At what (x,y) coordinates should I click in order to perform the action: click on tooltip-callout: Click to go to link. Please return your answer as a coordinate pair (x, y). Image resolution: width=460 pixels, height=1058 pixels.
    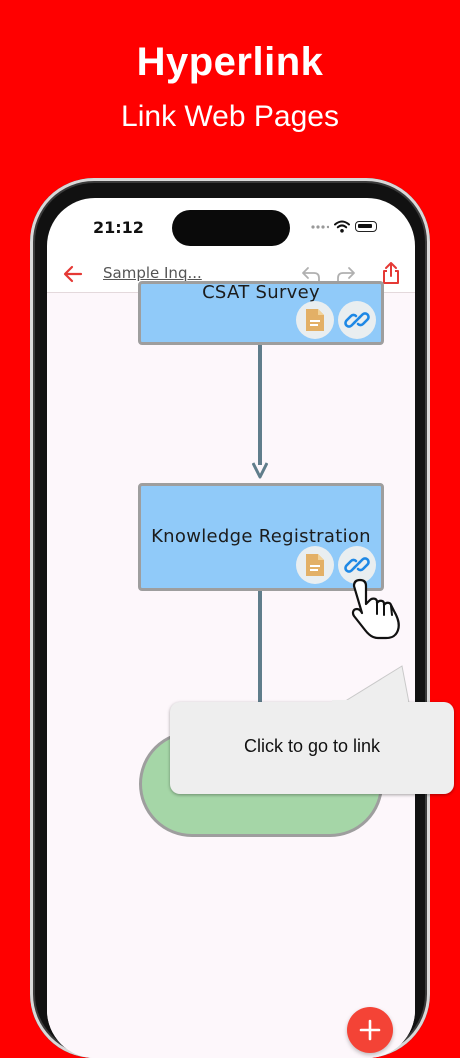
    Looking at the image, I should click on (312, 748).